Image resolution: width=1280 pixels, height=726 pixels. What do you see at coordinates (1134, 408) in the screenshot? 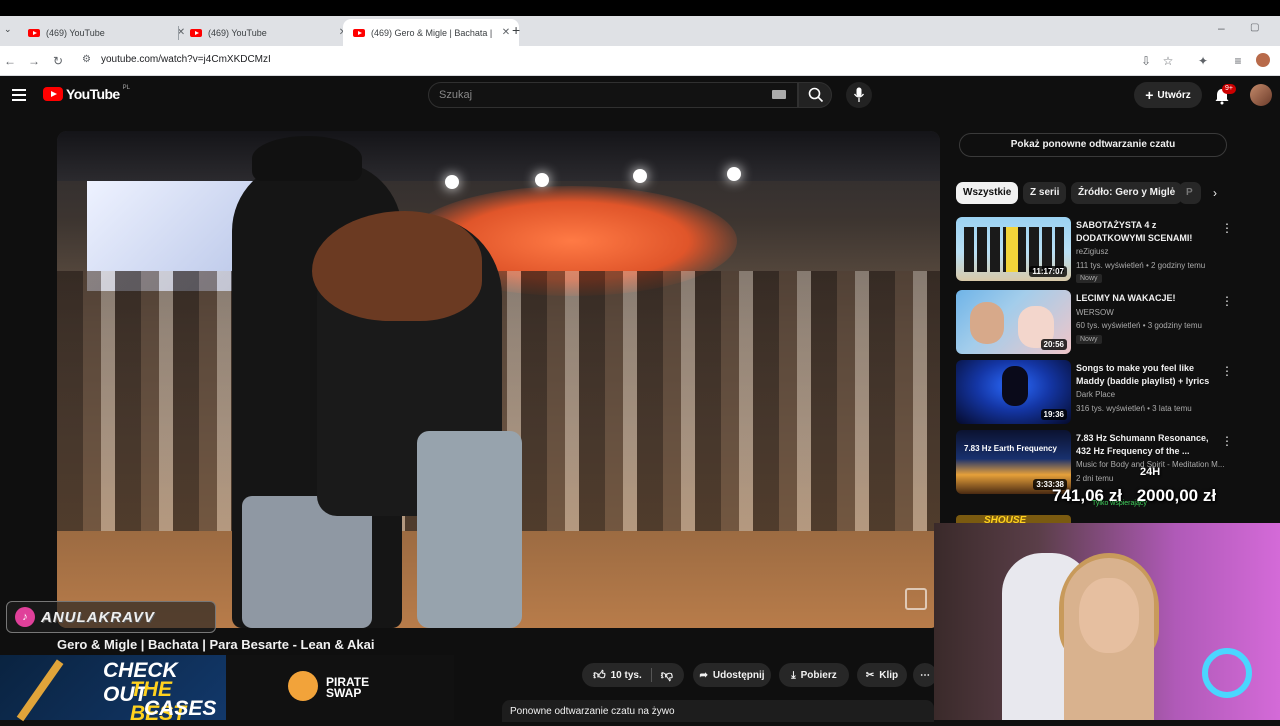
I see `video-meta: 316 tys. wyświetleń • 3 lata temu` at bounding box center [1134, 408].